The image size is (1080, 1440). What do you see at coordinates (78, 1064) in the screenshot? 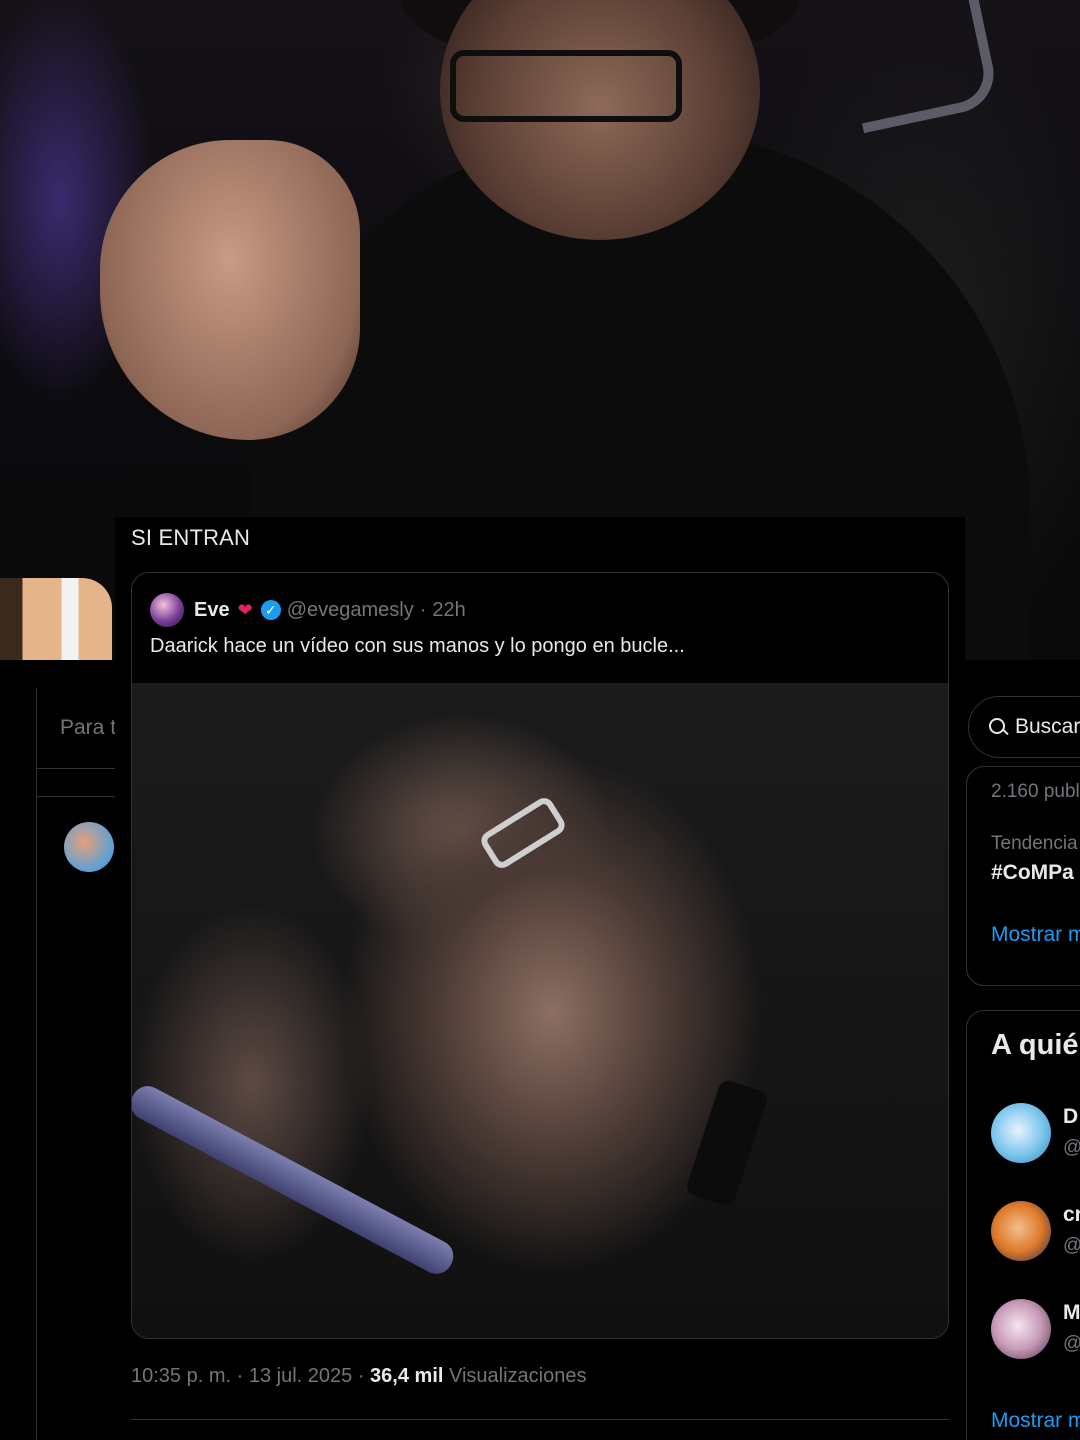
I see `feed-column: Para ti` at bounding box center [78, 1064].